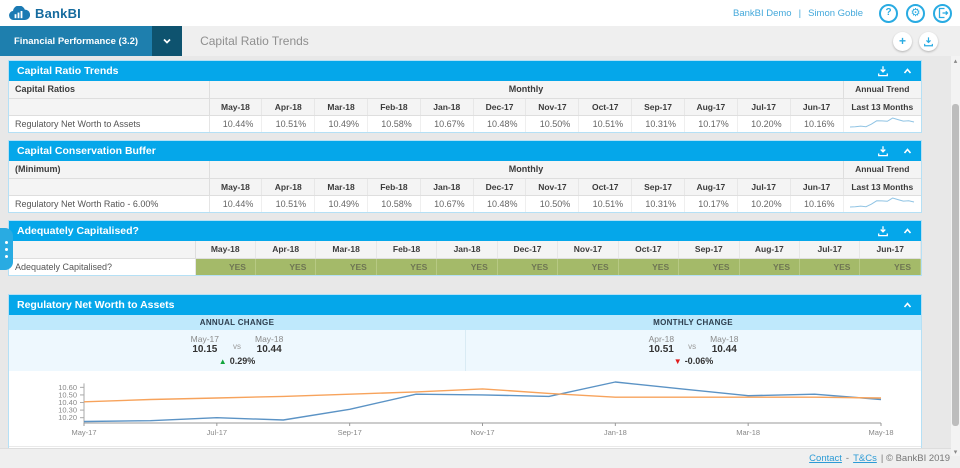 Image resolution: width=960 pixels, height=468 pixels. What do you see at coordinates (661, 349) in the screenshot?
I see `from-value: 10.51` at bounding box center [661, 349].